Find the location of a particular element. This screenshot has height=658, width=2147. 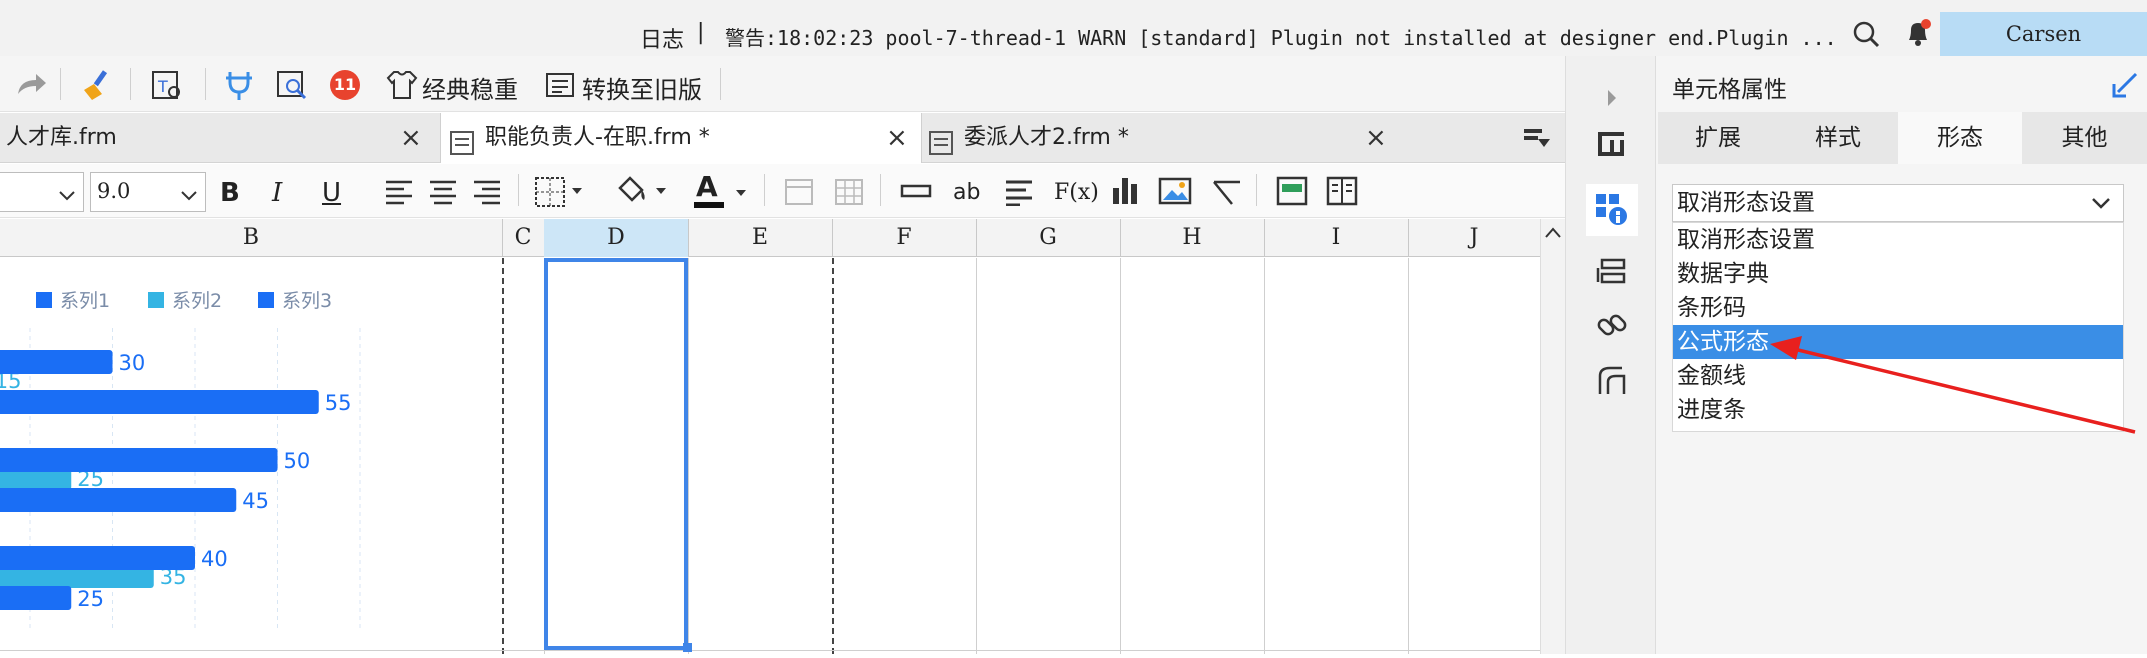

notification-bell-icon is located at coordinates (1918, 33).